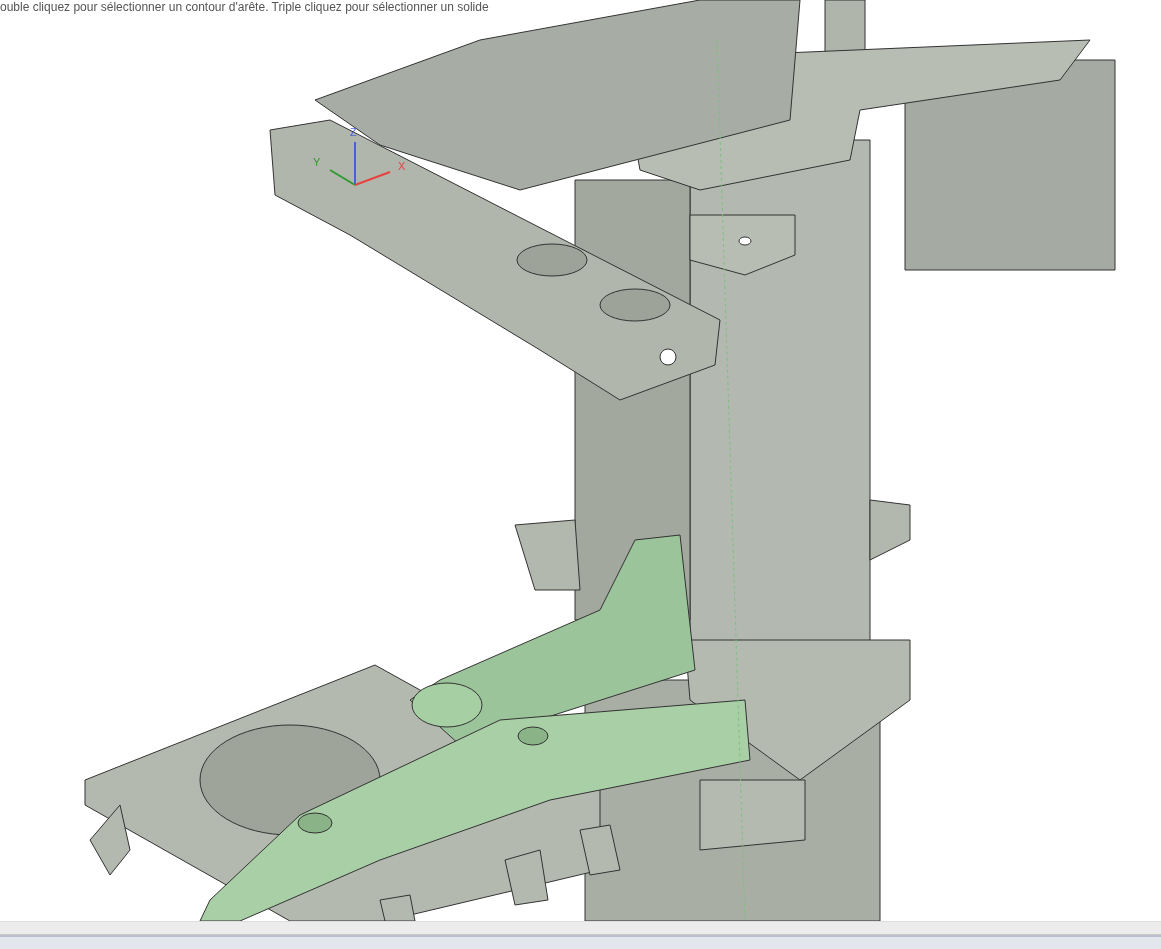  I want to click on z-axis-label: Z, so click(353, 132).